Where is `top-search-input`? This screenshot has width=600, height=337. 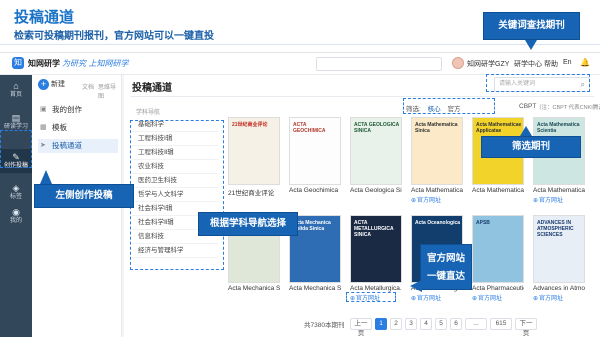 top-search-input is located at coordinates (379, 64).